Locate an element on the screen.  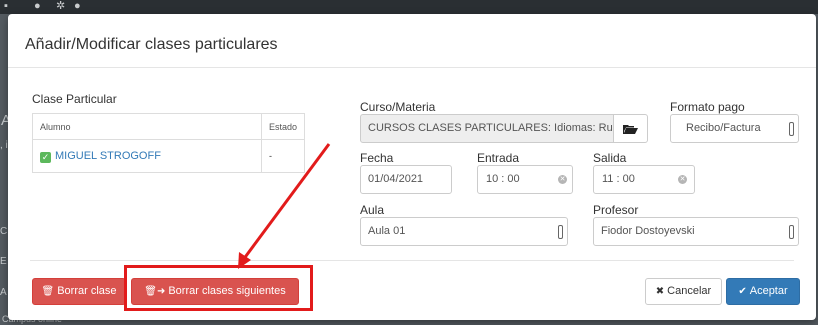
annotation-arrow is located at coordinates (284, 206).